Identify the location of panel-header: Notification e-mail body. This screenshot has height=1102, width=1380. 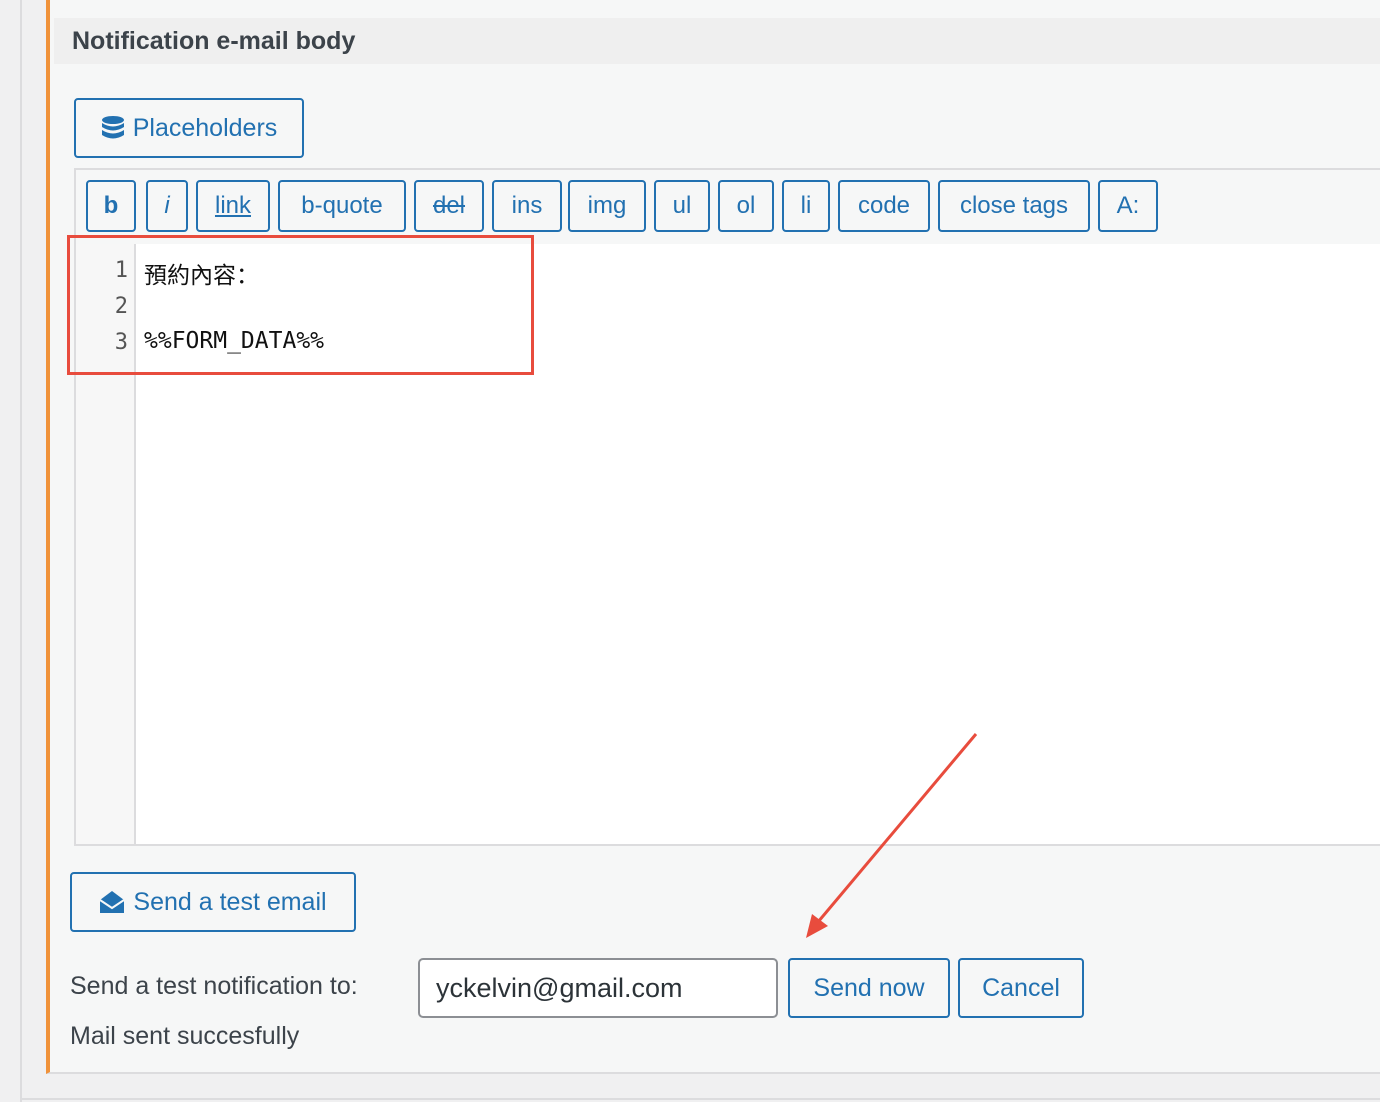
(717, 41).